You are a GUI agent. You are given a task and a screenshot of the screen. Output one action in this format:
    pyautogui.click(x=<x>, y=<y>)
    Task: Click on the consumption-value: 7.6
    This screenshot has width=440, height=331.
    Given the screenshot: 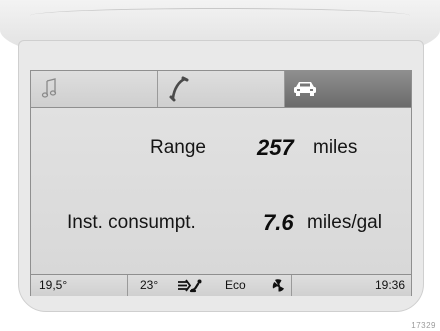 What is the action you would take?
    pyautogui.click(x=278, y=222)
    